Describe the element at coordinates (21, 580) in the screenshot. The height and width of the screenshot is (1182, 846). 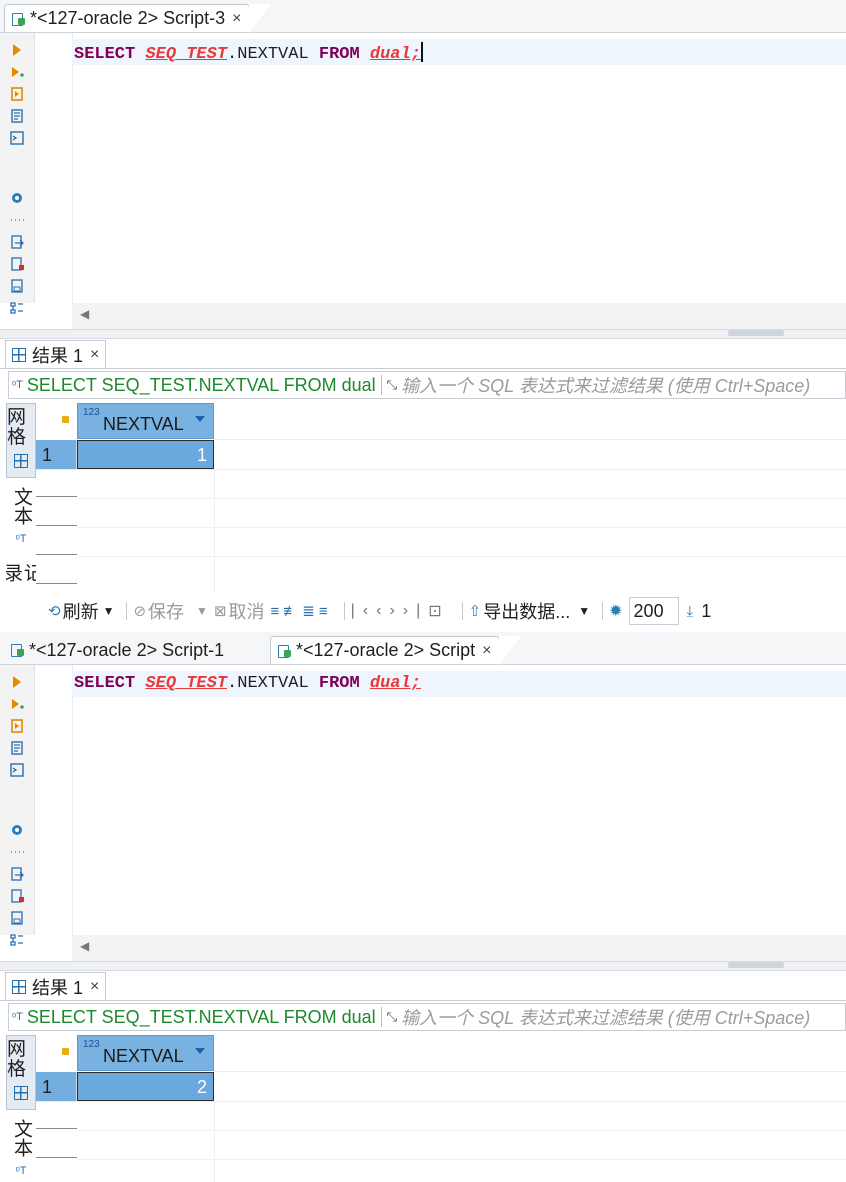
I see `side-tab-record: 记录` at that location.